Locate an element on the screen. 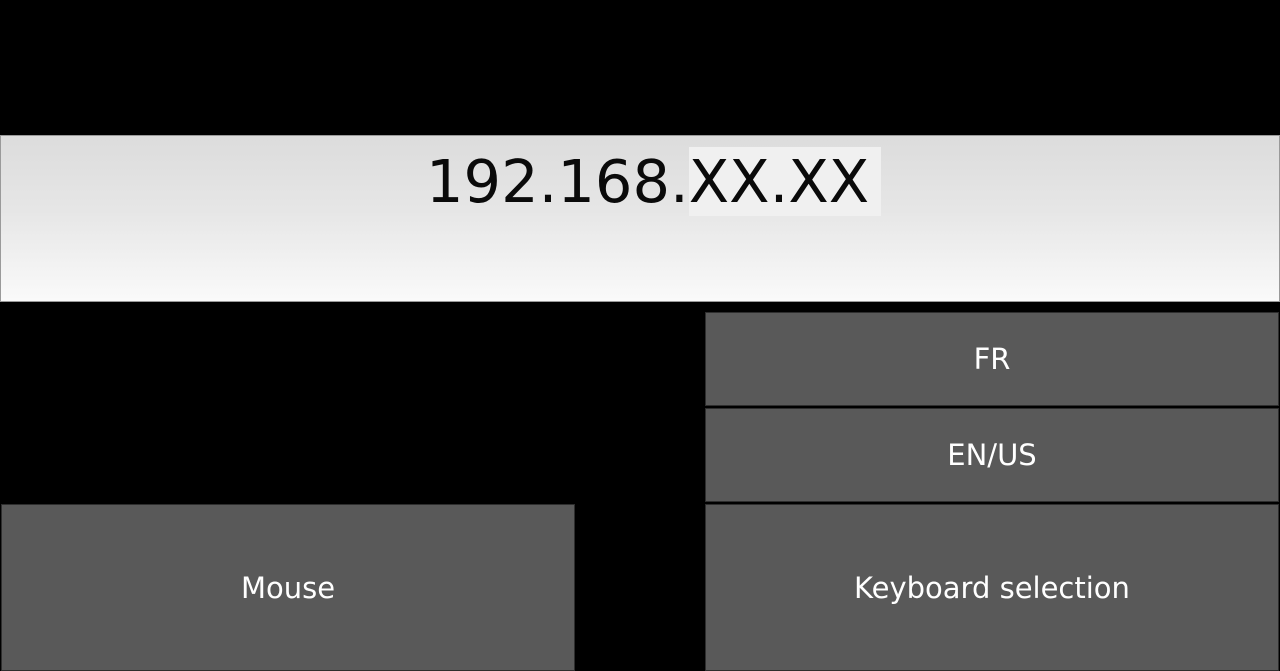 Image resolution: width=1280 pixels, height=671 pixels. mouse-label: Mouse is located at coordinates (288, 587).